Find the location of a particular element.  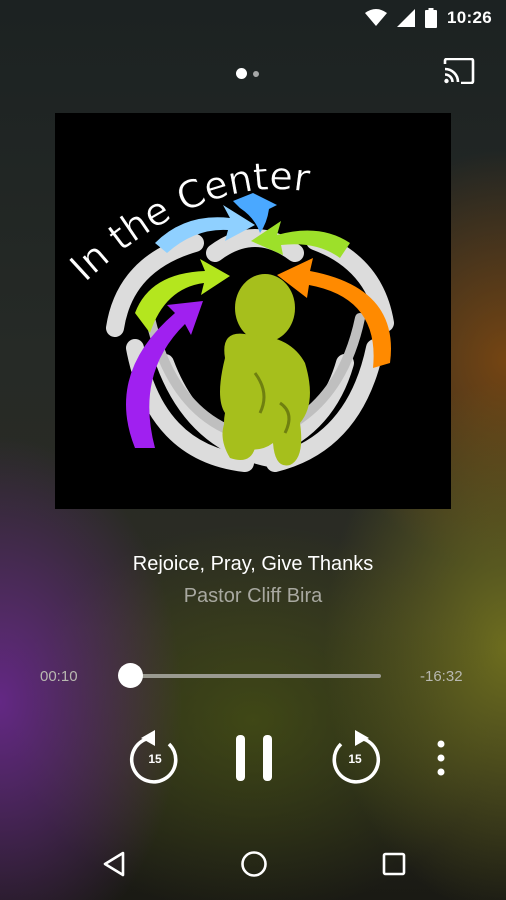

seek-thumb is located at coordinates (131, 675).